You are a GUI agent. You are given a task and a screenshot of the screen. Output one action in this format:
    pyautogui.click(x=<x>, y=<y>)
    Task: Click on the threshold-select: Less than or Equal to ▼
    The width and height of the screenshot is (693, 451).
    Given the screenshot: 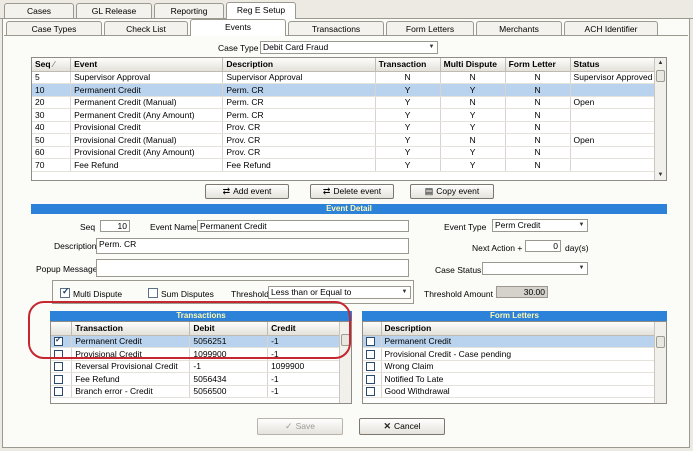 What is the action you would take?
    pyautogui.click(x=339, y=292)
    